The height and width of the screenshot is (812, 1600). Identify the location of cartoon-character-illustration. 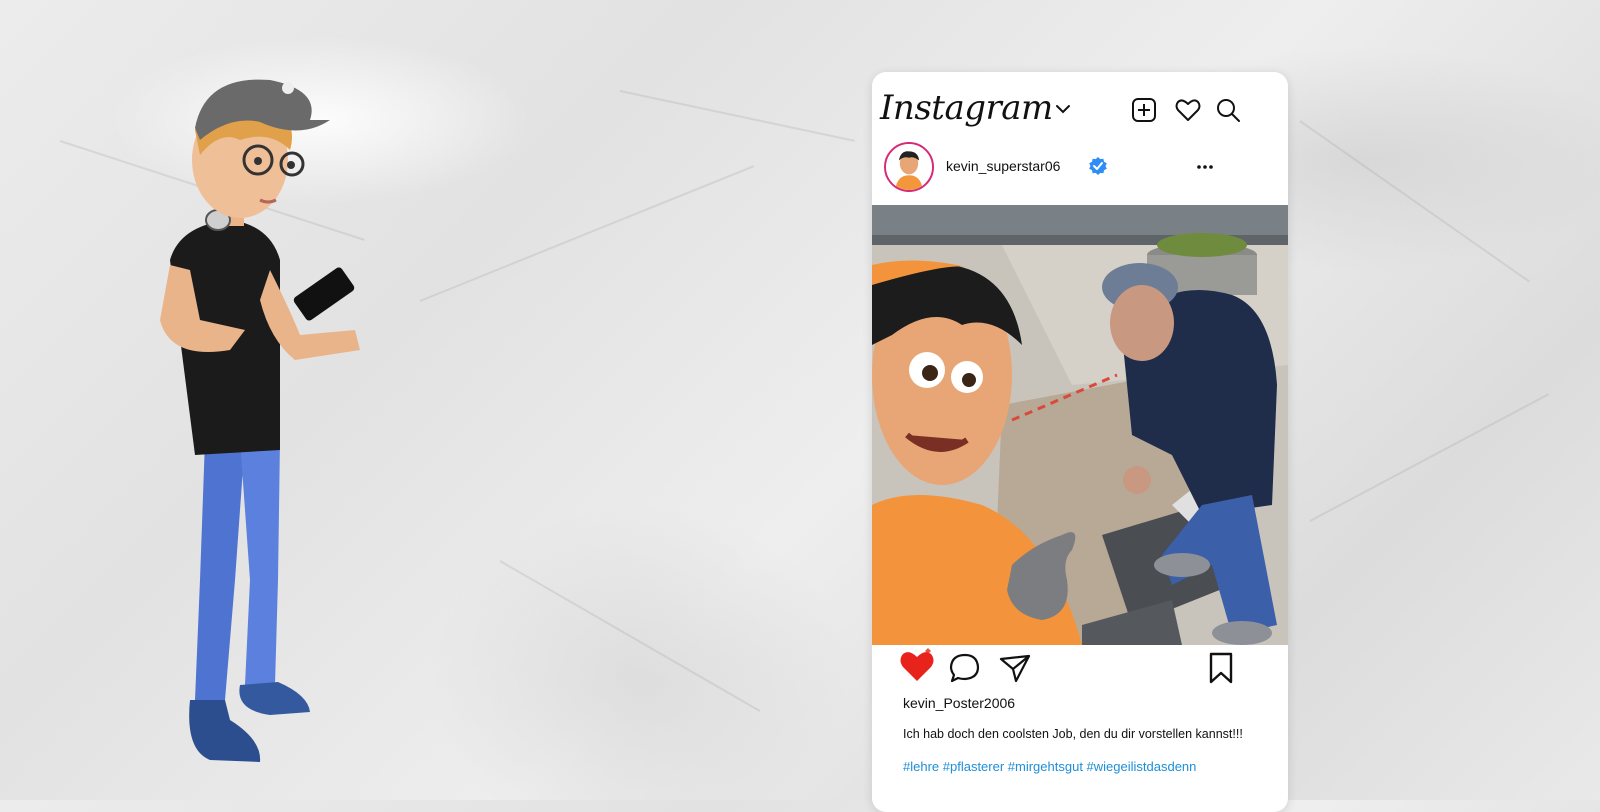
(260, 420).